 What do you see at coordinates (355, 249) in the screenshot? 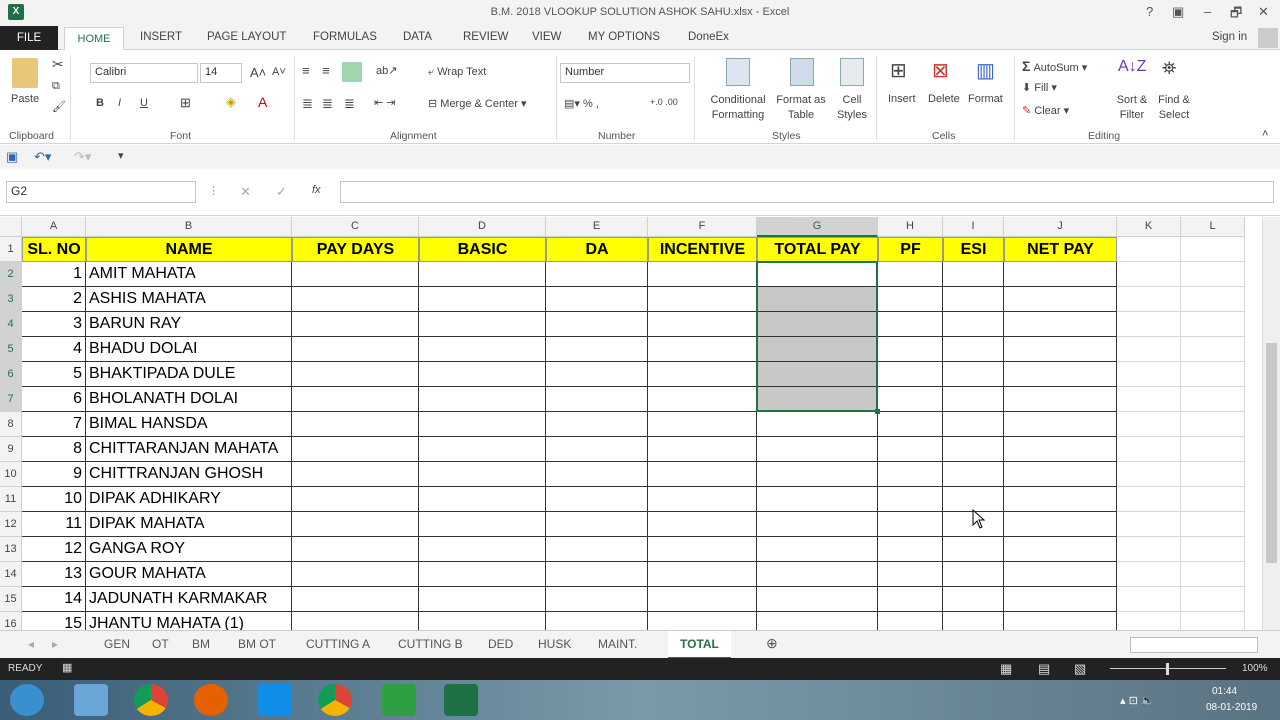
I see `header-cell-C: PAY DAYS` at bounding box center [355, 249].